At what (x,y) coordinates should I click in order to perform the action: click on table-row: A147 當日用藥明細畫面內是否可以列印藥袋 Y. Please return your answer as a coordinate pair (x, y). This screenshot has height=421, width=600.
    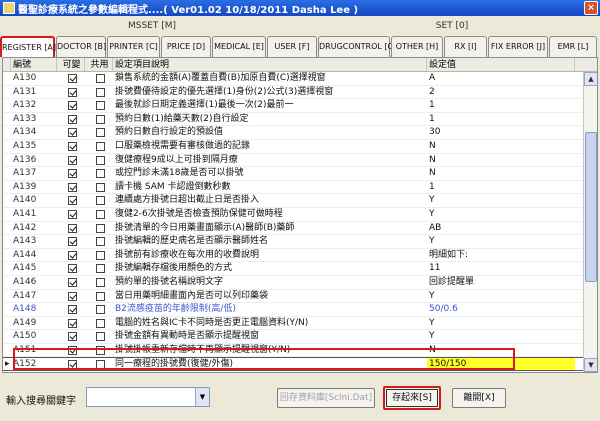
    Looking at the image, I should click on (293, 297).